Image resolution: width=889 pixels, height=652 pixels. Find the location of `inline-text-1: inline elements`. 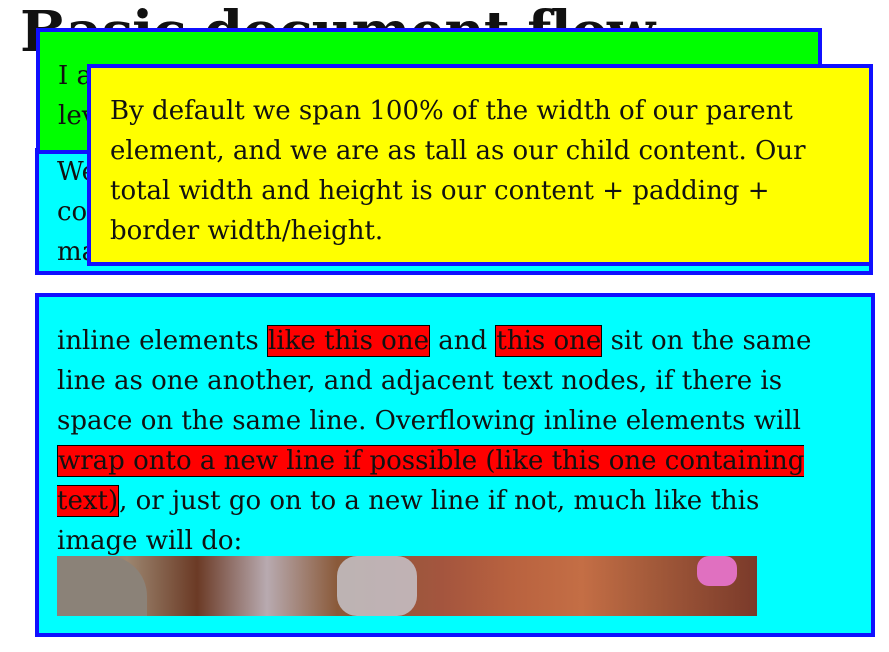

inline-text-1: inline elements is located at coordinates (162, 341).